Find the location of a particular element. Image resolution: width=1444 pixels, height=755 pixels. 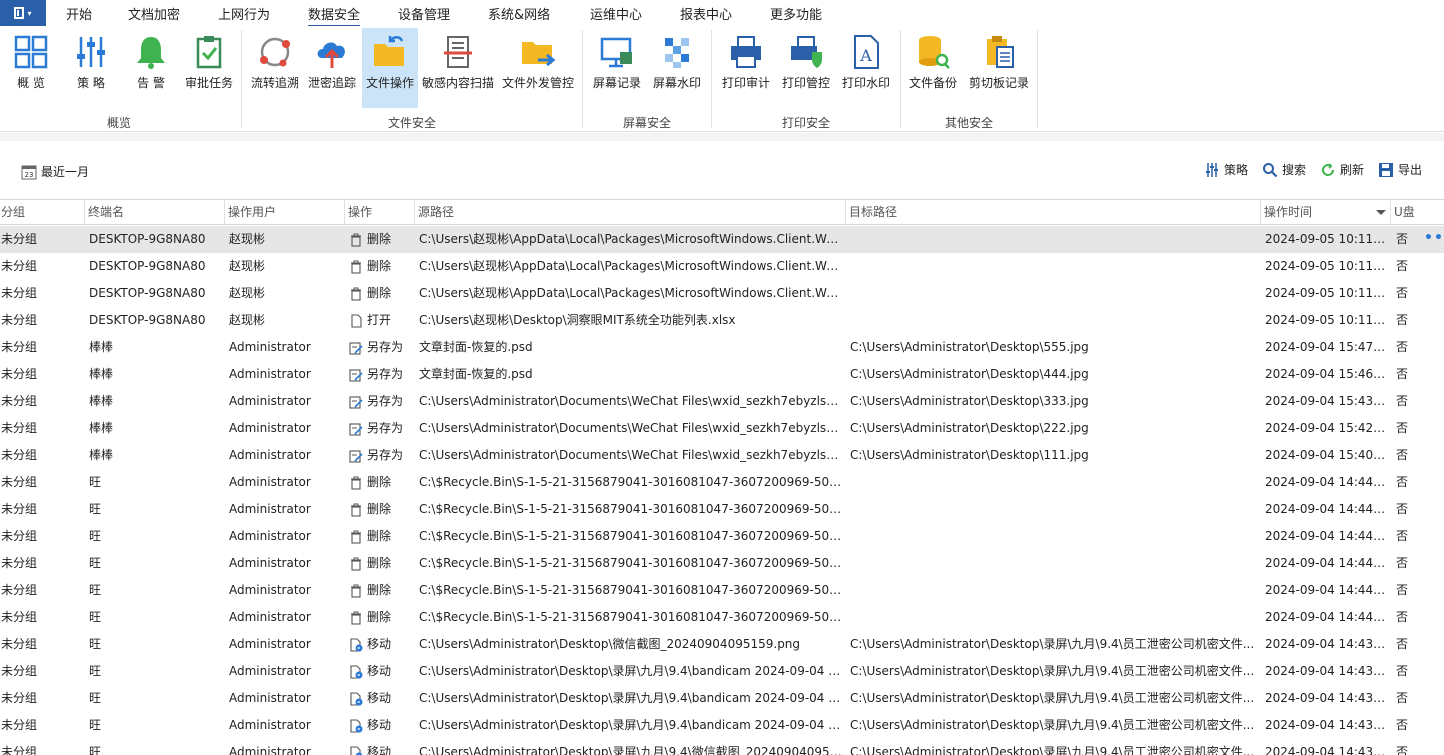

monitor-icon is located at coordinates (616, 52).